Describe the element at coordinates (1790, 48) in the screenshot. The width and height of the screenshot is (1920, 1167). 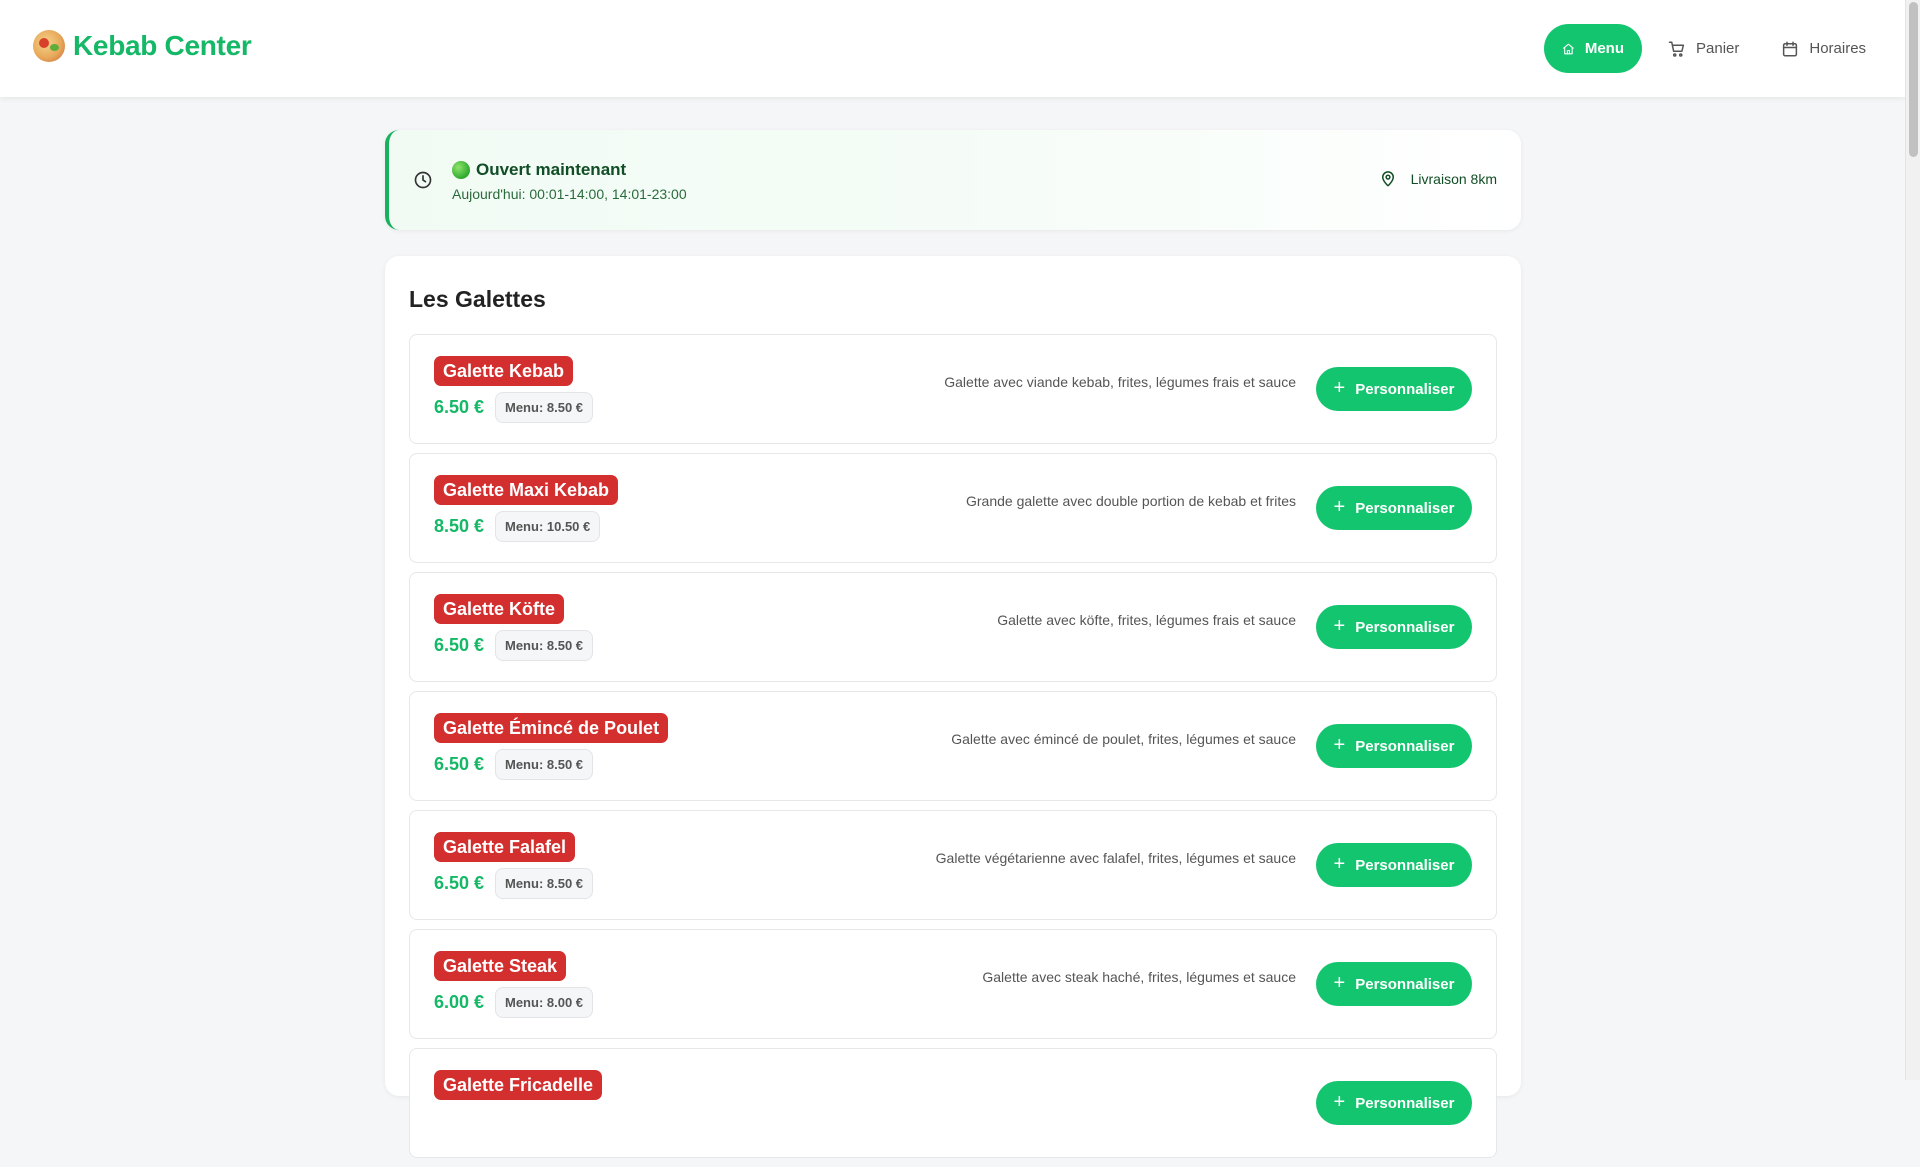
I see `calendar-icon` at that location.